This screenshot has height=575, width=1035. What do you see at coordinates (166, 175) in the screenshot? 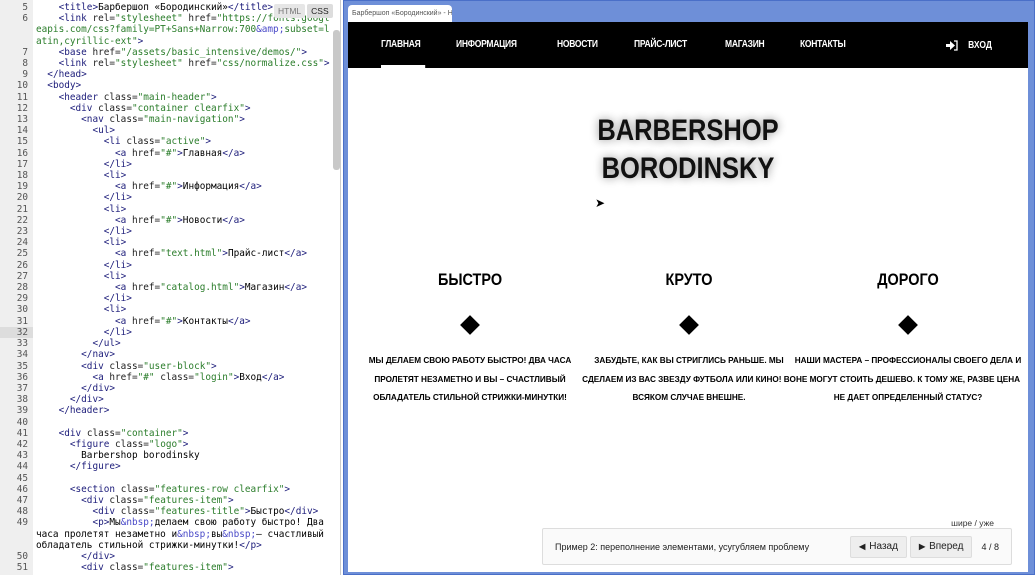
I see `code-line: 18 <li>` at bounding box center [166, 175].